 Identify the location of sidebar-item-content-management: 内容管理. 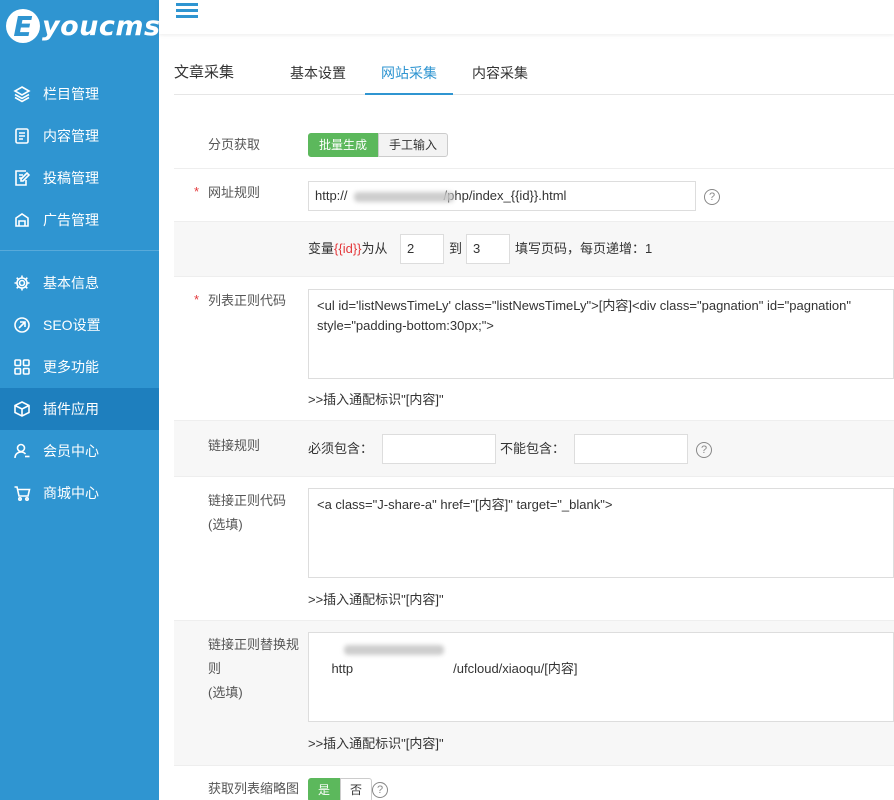
(79, 136).